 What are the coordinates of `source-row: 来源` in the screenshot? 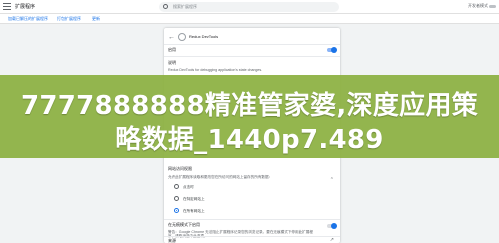 It's located at (252, 240).